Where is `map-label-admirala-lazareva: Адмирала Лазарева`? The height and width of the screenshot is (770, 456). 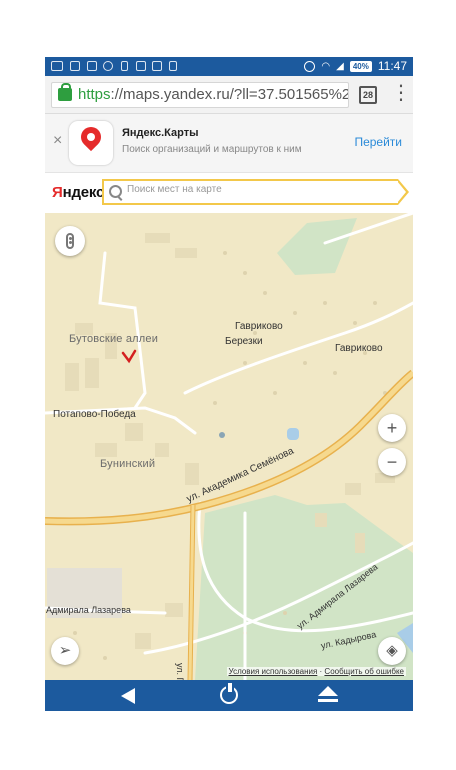 map-label-admirala-lazareva: Адмирала Лазарева is located at coordinates (88, 610).